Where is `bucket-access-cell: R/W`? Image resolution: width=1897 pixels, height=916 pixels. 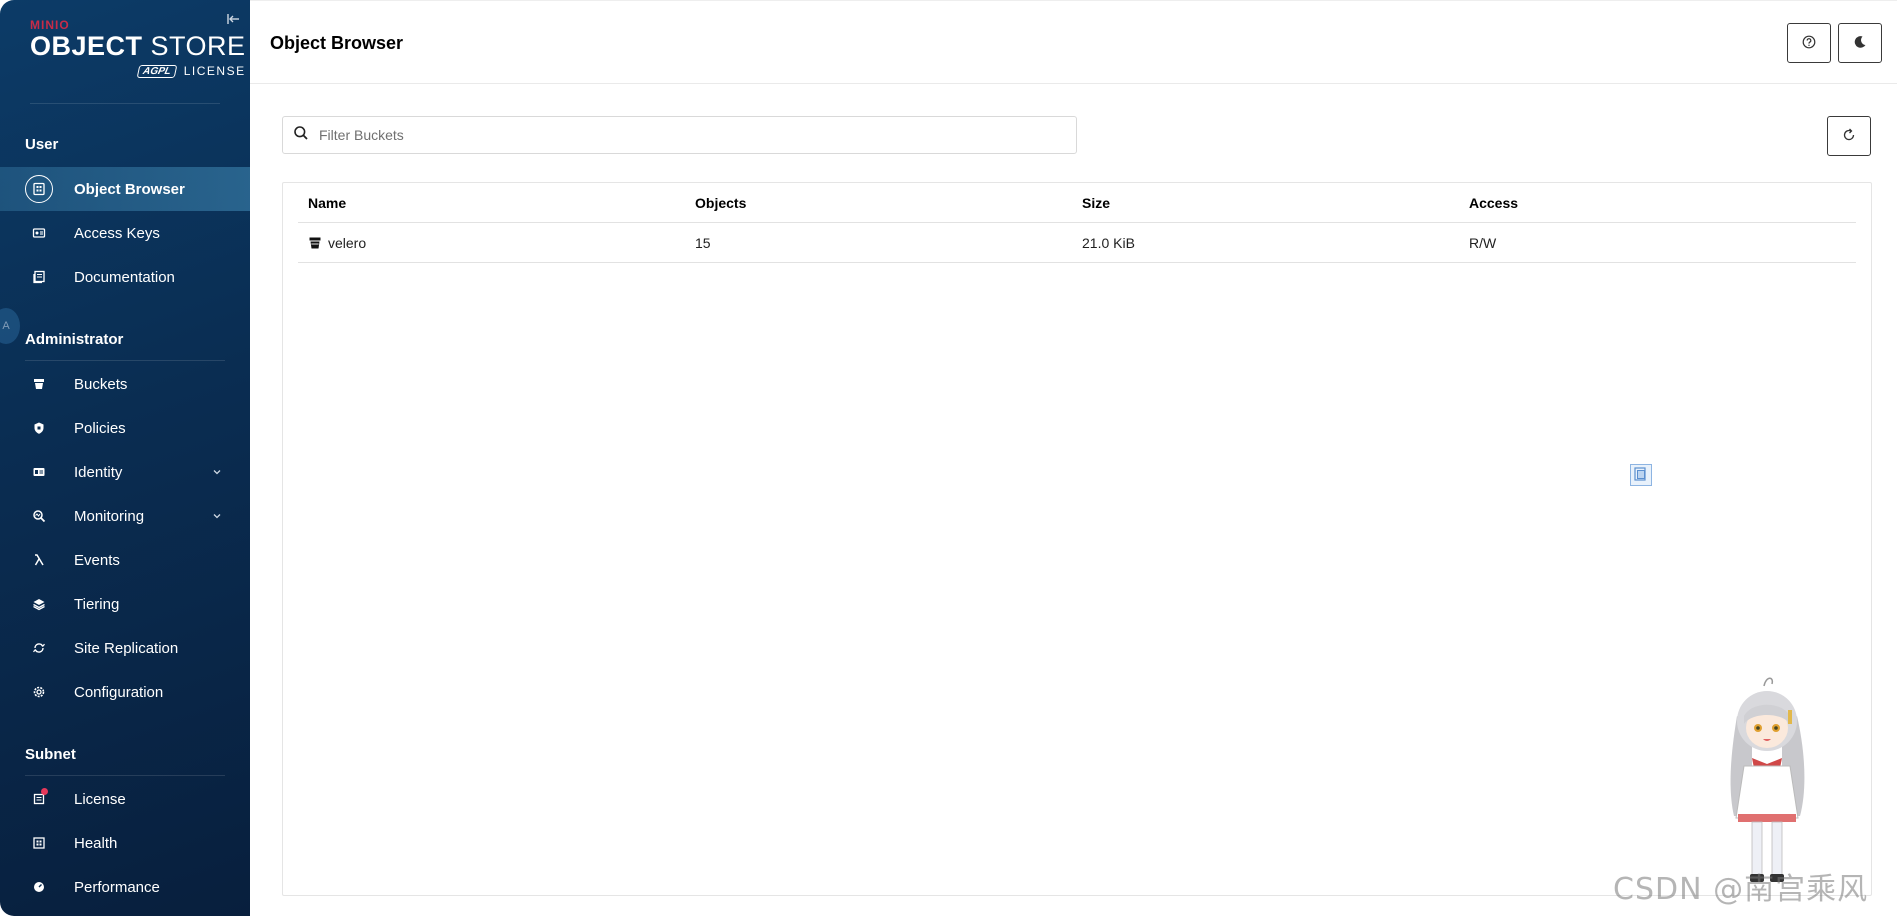 bucket-access-cell: R/W is located at coordinates (1483, 243).